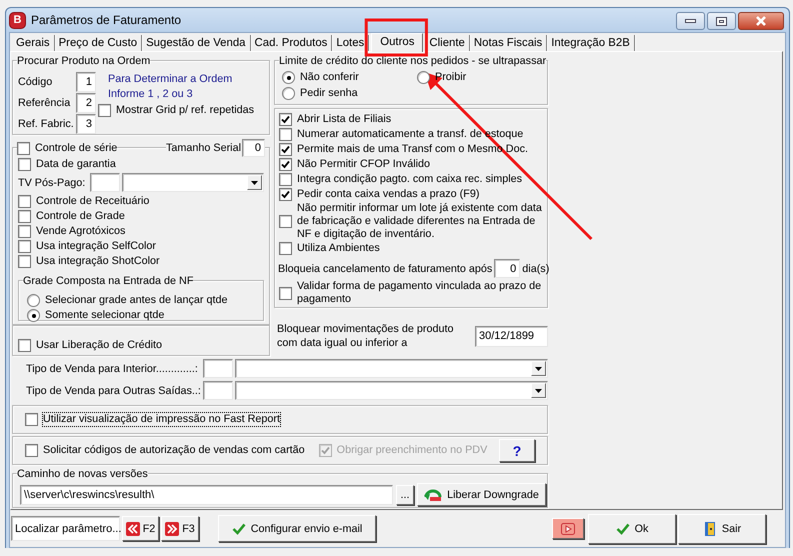 Image resolution: width=793 pixels, height=556 pixels. What do you see at coordinates (206, 494) in the screenshot?
I see `path-field: \\server\c\reswincs\resulth\` at bounding box center [206, 494].